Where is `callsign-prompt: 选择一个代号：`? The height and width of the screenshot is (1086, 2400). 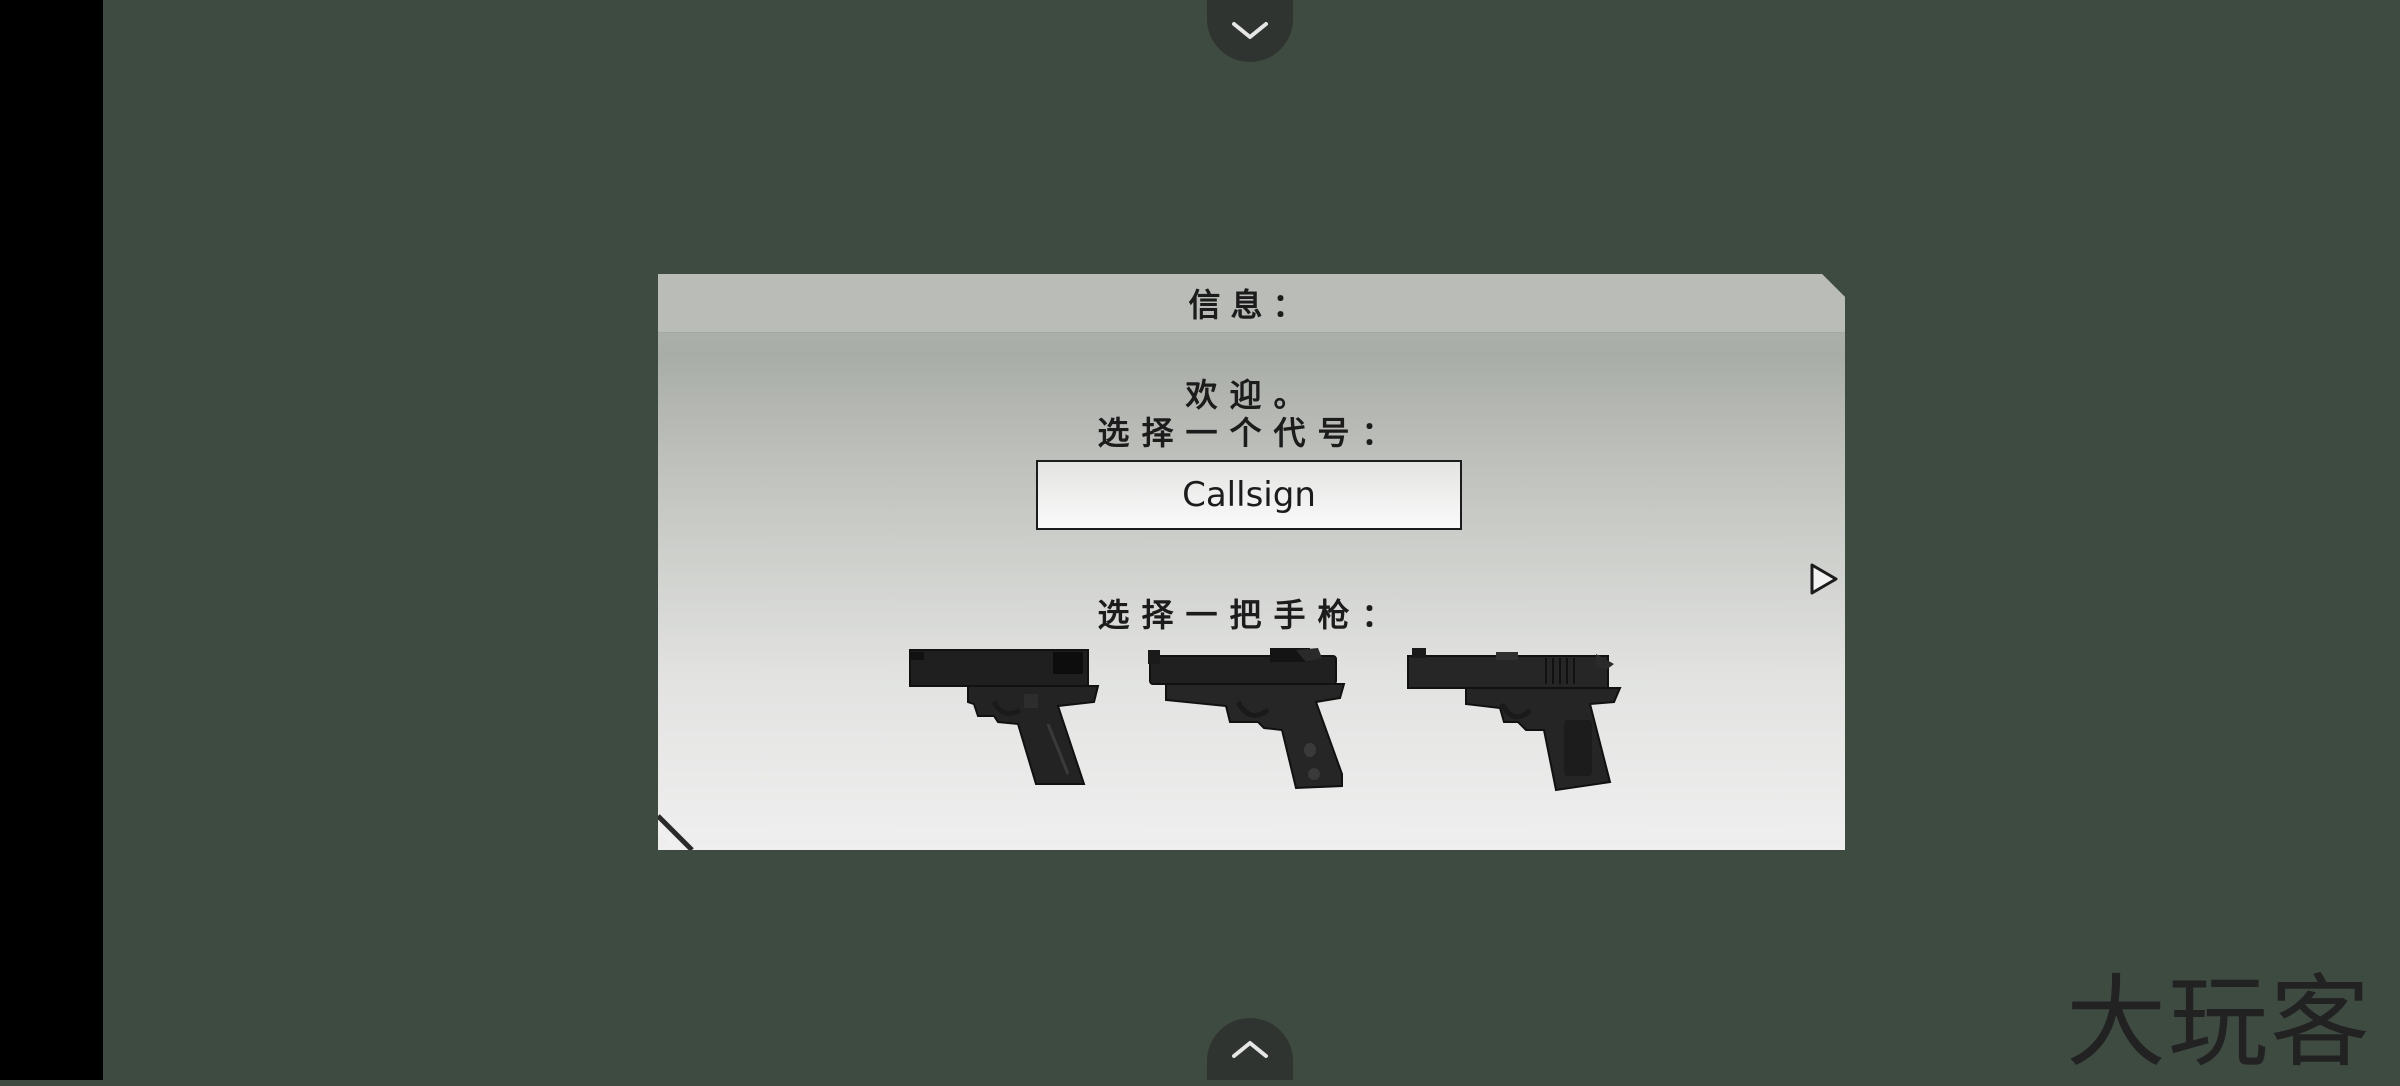
callsign-prompt: 选择一个代号： is located at coordinates (1251, 433).